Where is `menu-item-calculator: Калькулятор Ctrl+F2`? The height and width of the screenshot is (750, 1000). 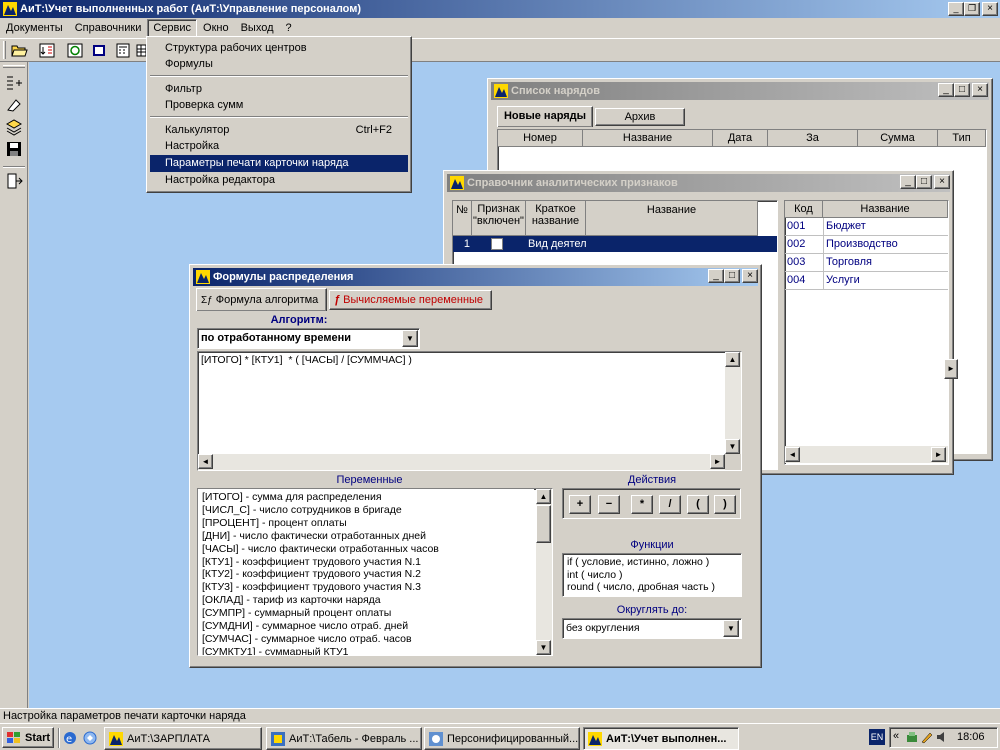
menu-item-calculator: Калькулятор Ctrl+F2 is located at coordinates (279, 130).